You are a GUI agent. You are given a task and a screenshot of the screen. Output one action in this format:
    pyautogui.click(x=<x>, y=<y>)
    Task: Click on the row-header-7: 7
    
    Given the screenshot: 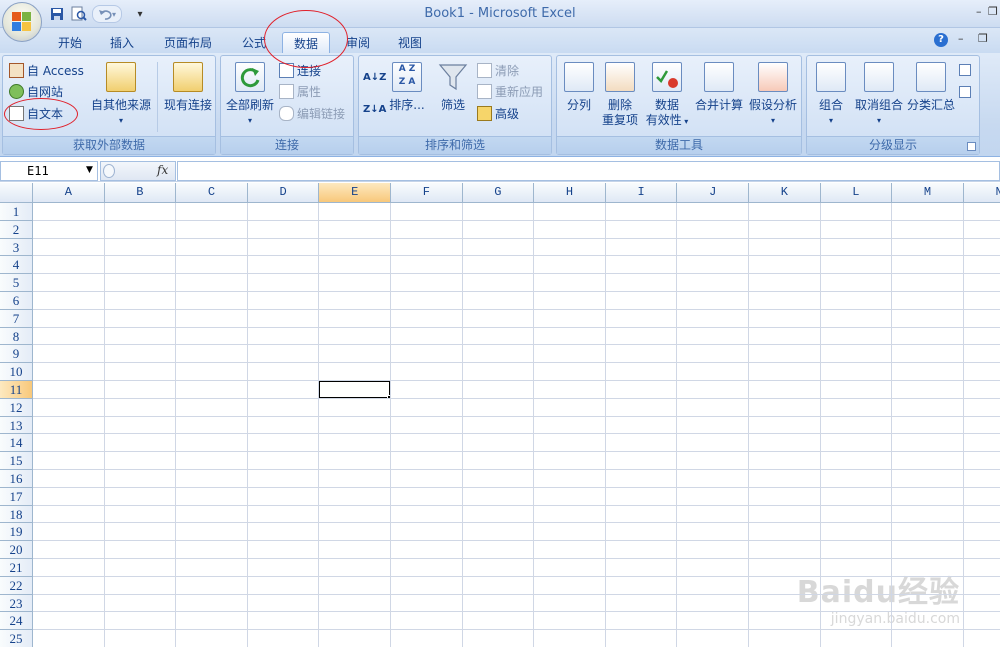 What is the action you would take?
    pyautogui.click(x=16, y=318)
    